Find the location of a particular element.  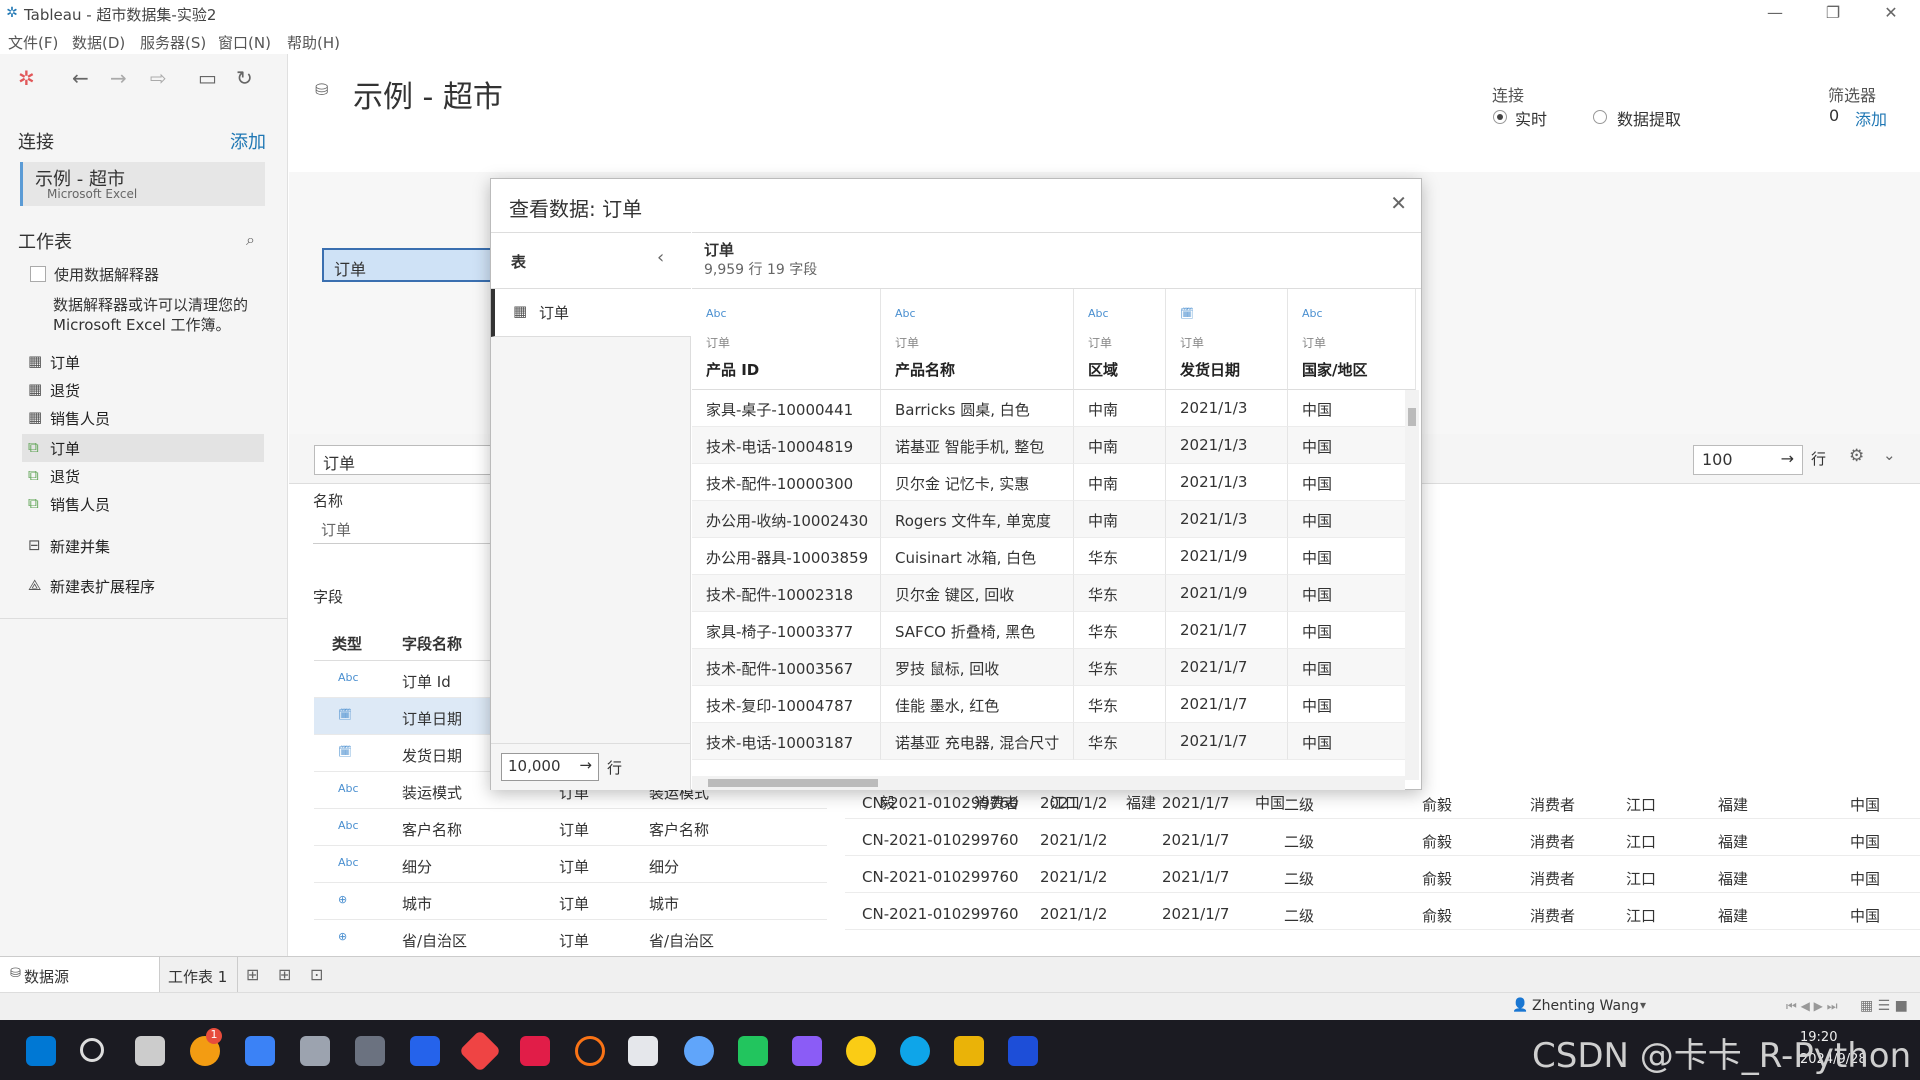

connection-card: 示例 - 超市 Microsoft Excel is located at coordinates (142, 184).